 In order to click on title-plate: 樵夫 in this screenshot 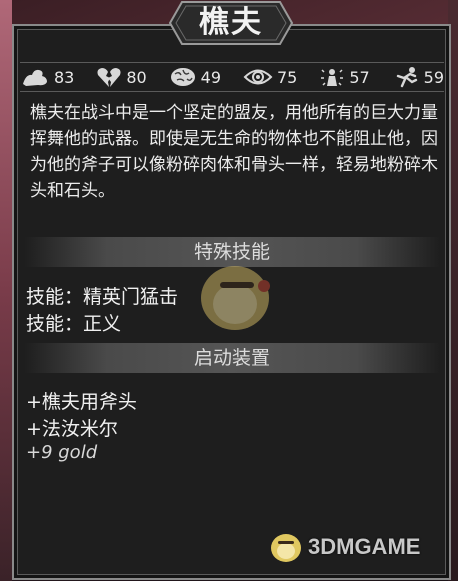, I will do `click(231, 23)`.